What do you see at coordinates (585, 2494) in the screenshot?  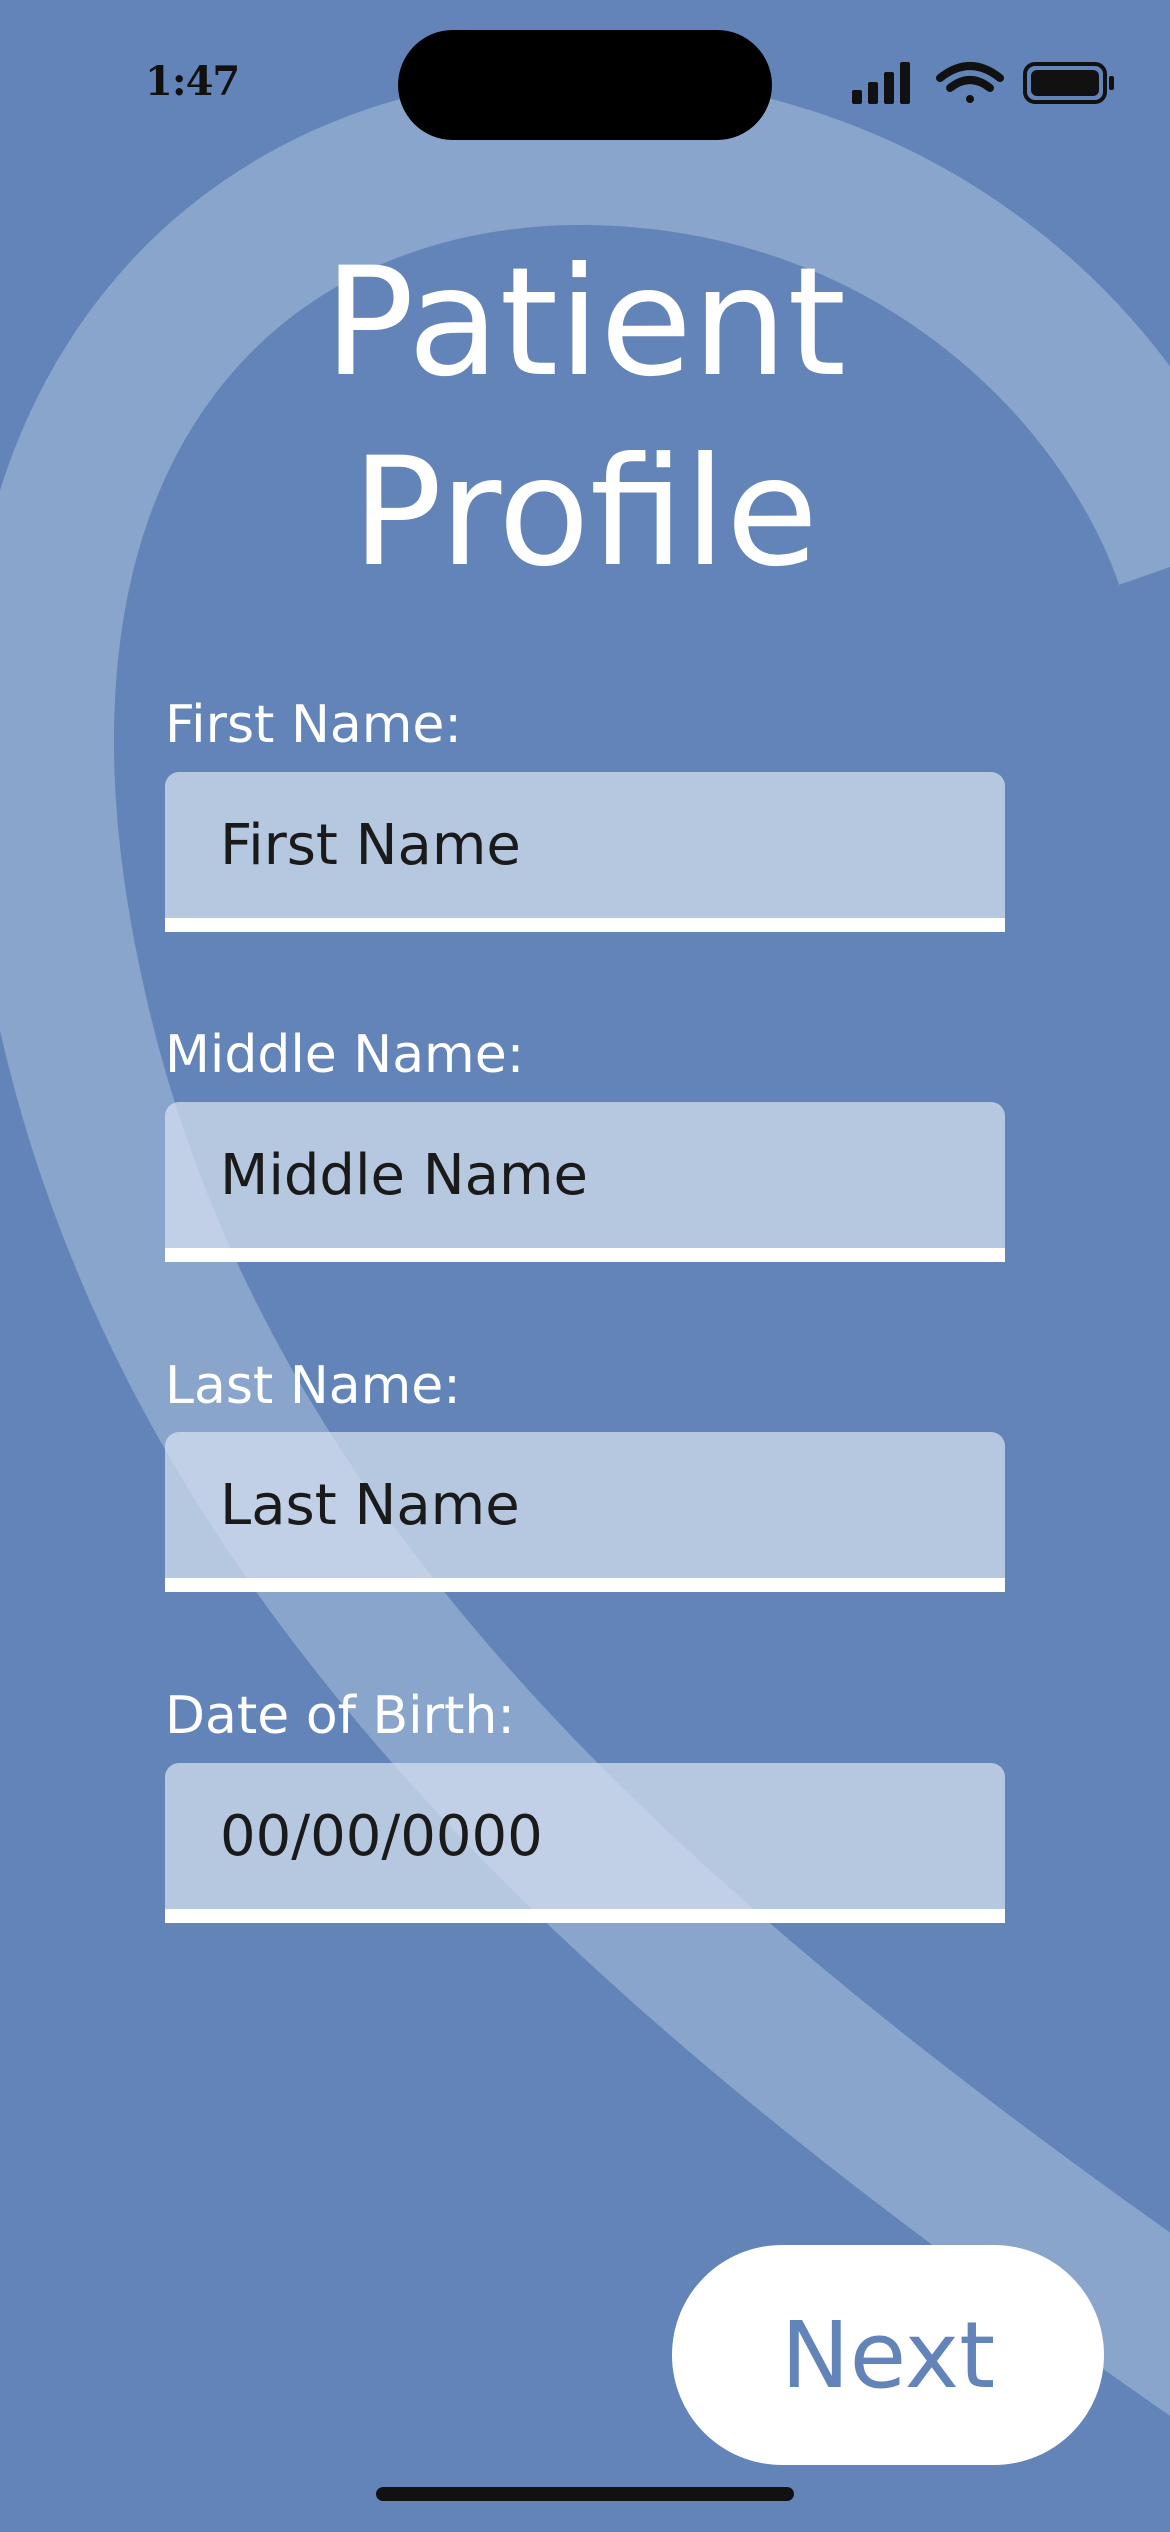 I see `home-indicator` at bounding box center [585, 2494].